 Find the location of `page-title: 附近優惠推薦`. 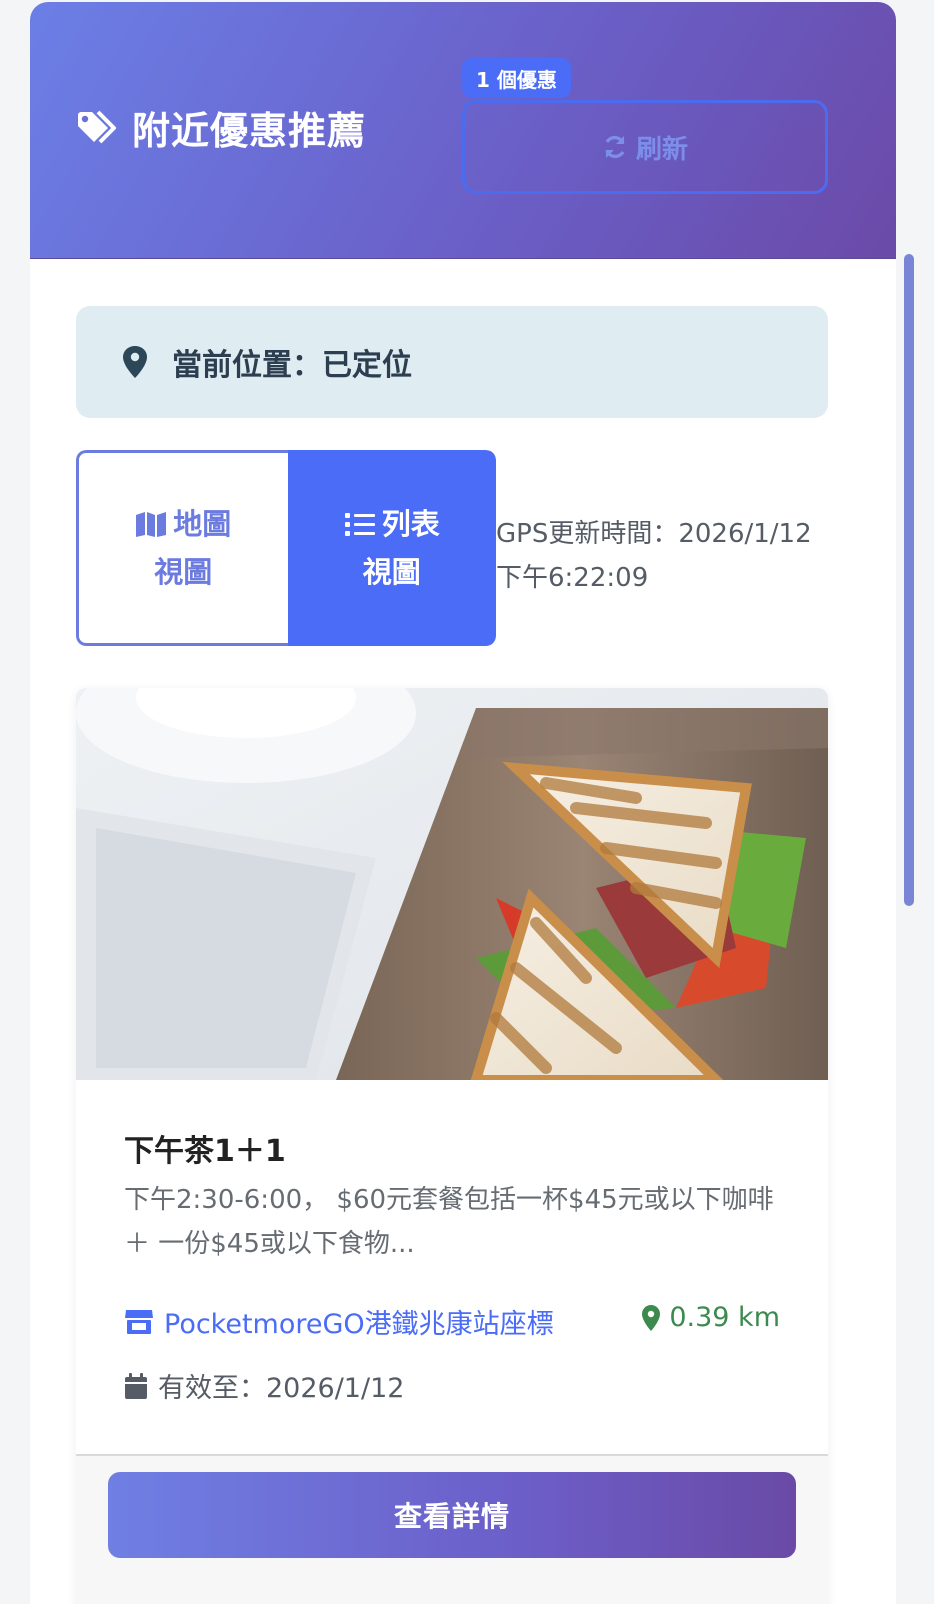

page-title: 附近優惠推薦 is located at coordinates (221, 127).